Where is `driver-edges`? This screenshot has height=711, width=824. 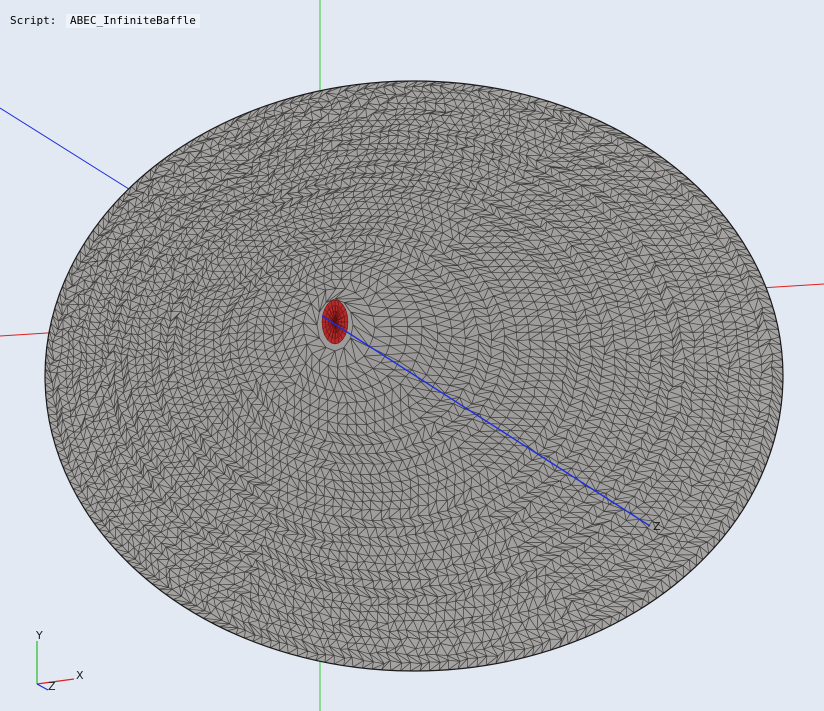
driver-edges is located at coordinates (335, 322).